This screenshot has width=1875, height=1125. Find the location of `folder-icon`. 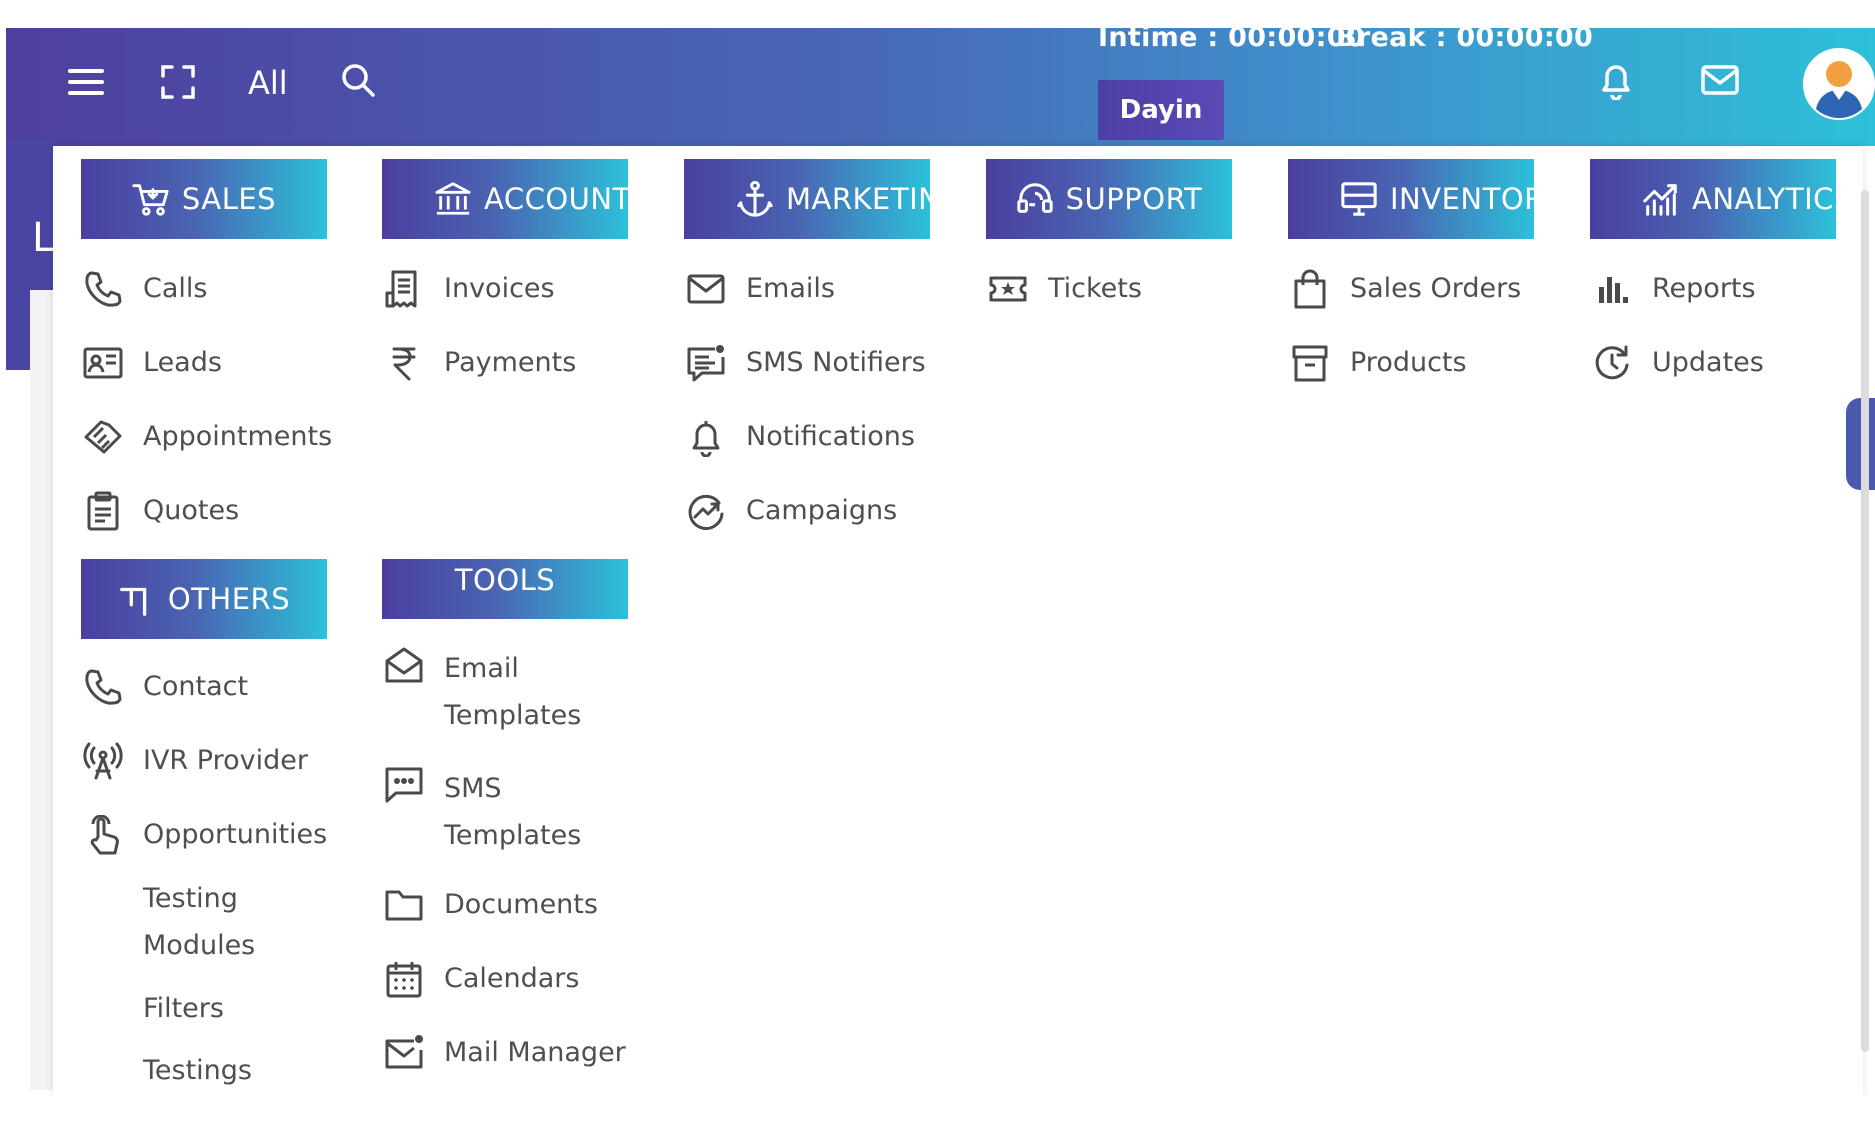

folder-icon is located at coordinates (404, 905).